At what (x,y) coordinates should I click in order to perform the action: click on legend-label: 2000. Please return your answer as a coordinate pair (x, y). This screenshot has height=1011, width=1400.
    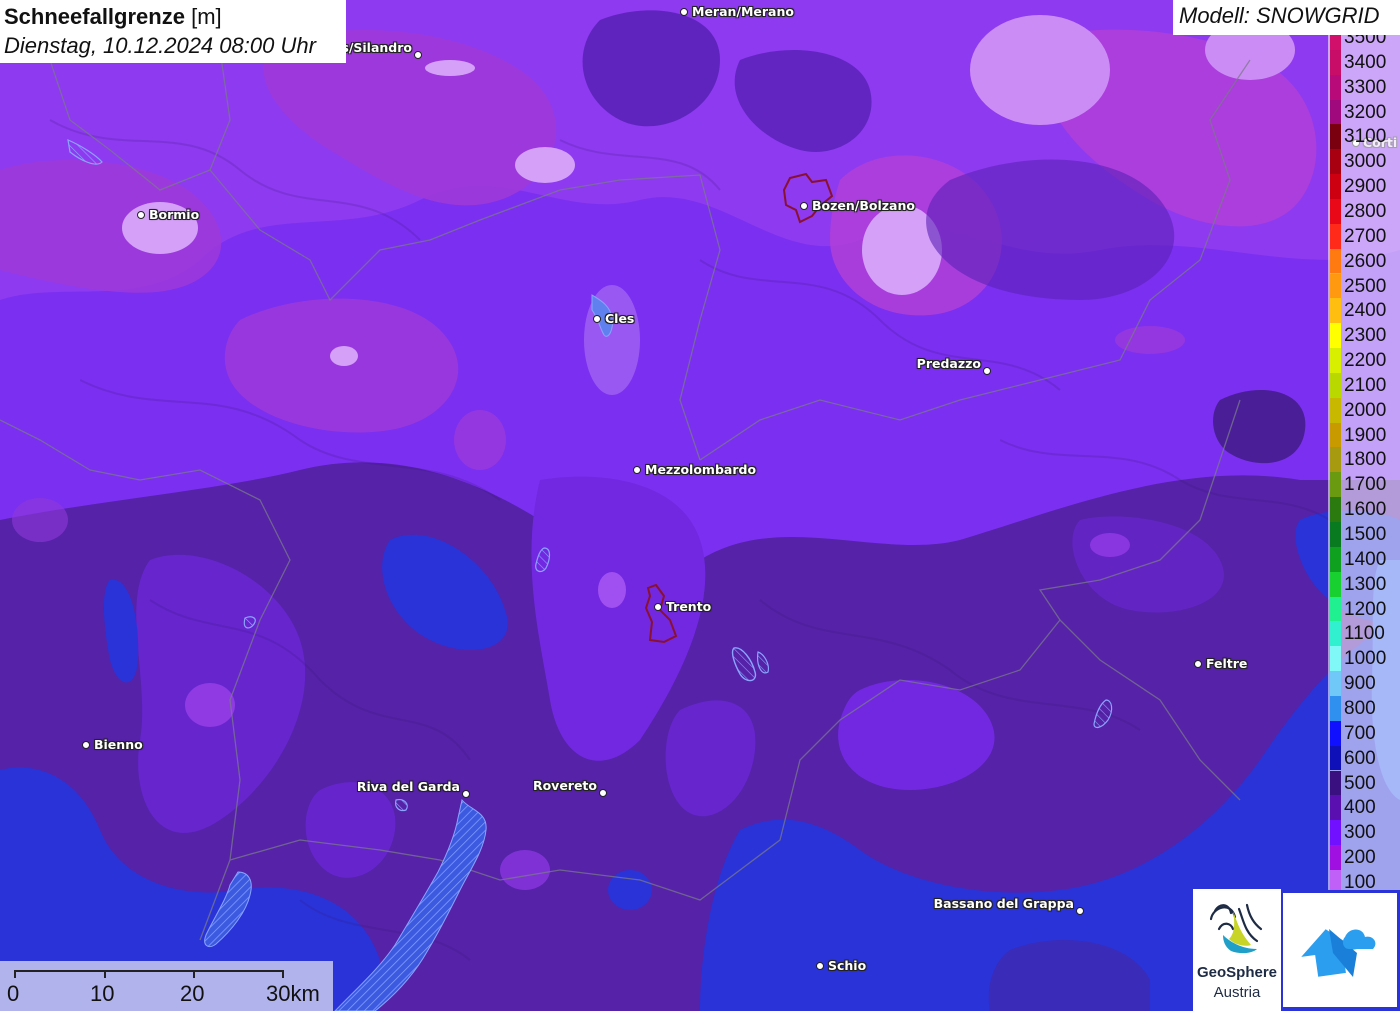
    Looking at the image, I should click on (1365, 410).